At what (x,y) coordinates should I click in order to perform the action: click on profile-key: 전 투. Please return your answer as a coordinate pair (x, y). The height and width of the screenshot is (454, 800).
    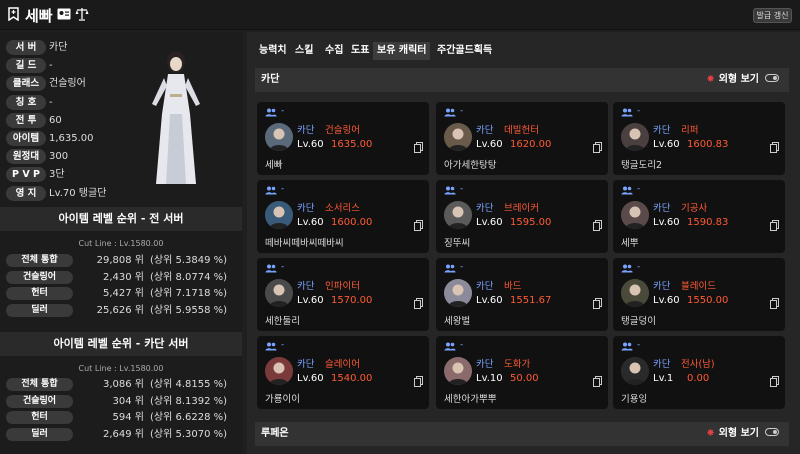
    Looking at the image, I should click on (26, 120).